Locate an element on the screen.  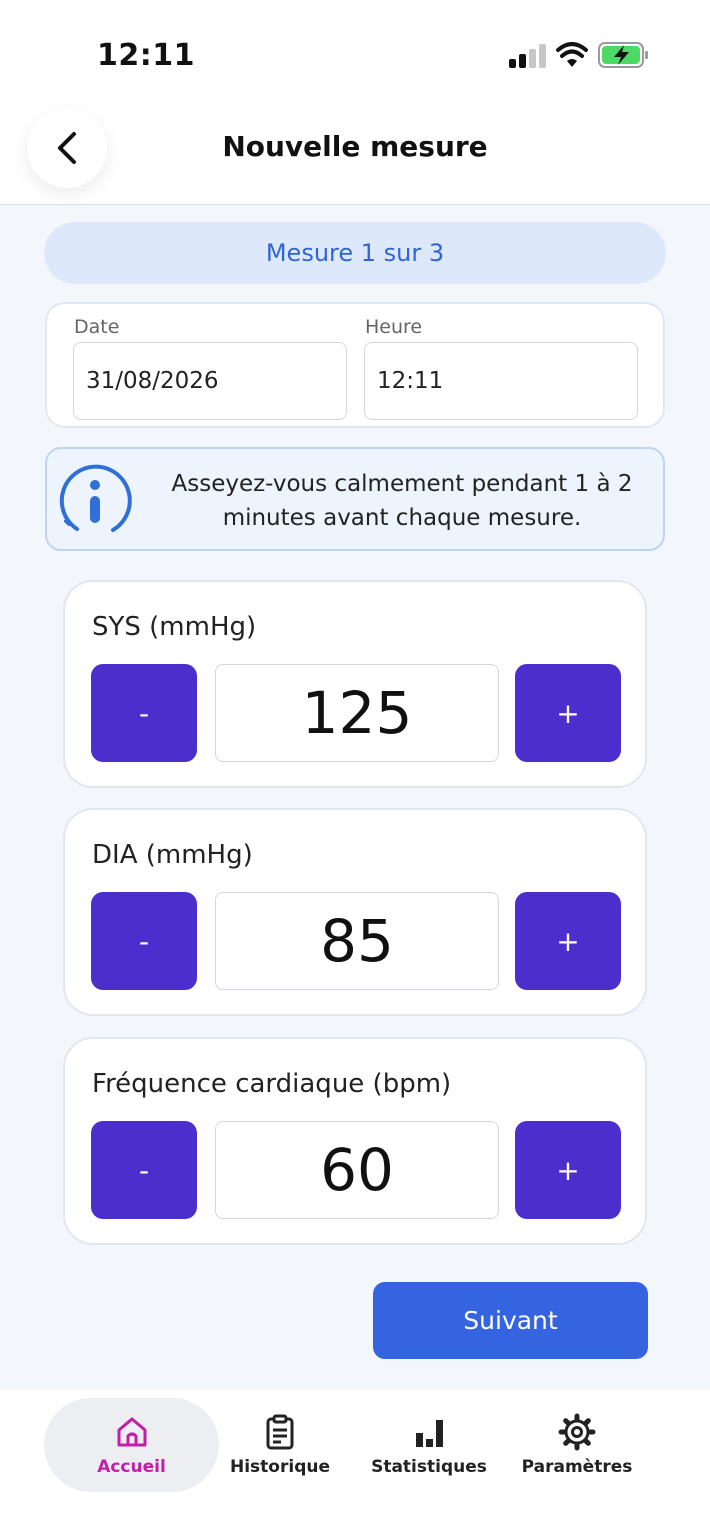
dia-decrease-button: - is located at coordinates (144, 941).